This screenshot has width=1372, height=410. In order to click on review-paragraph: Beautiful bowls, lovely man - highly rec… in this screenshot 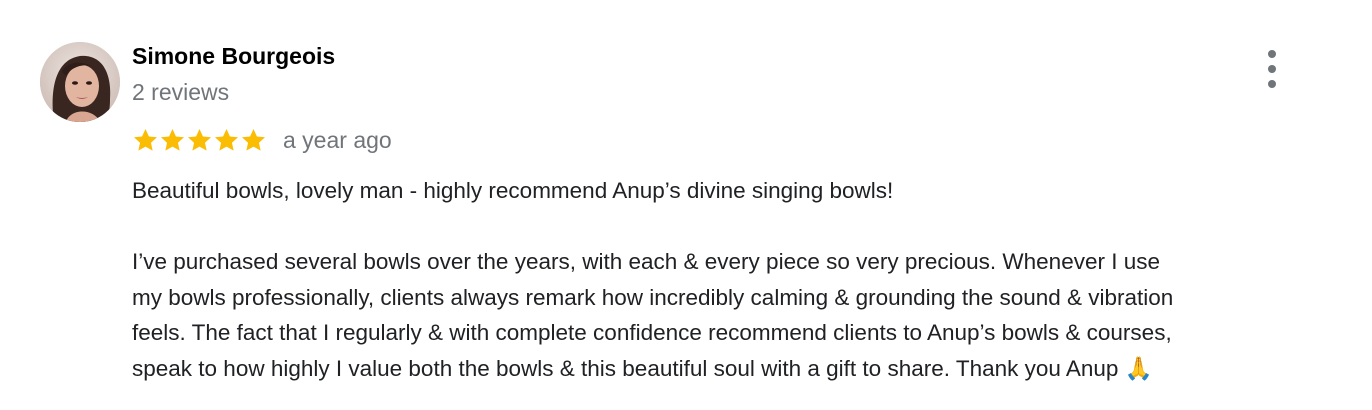, I will do `click(513, 190)`.